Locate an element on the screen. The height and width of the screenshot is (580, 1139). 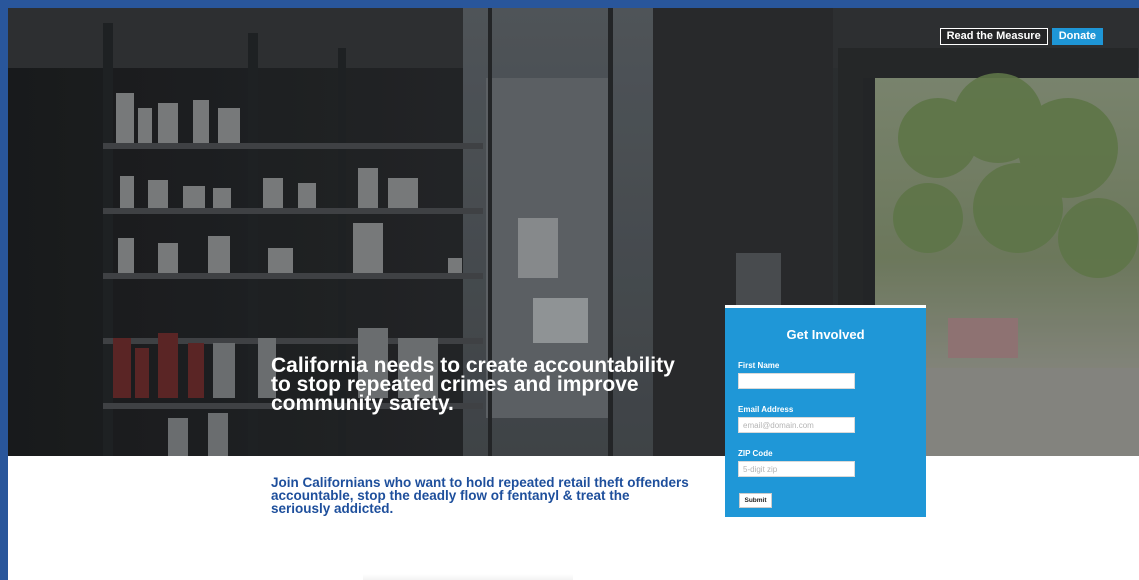
top-nav: Read the Measure Donate is located at coordinates (1021, 36).